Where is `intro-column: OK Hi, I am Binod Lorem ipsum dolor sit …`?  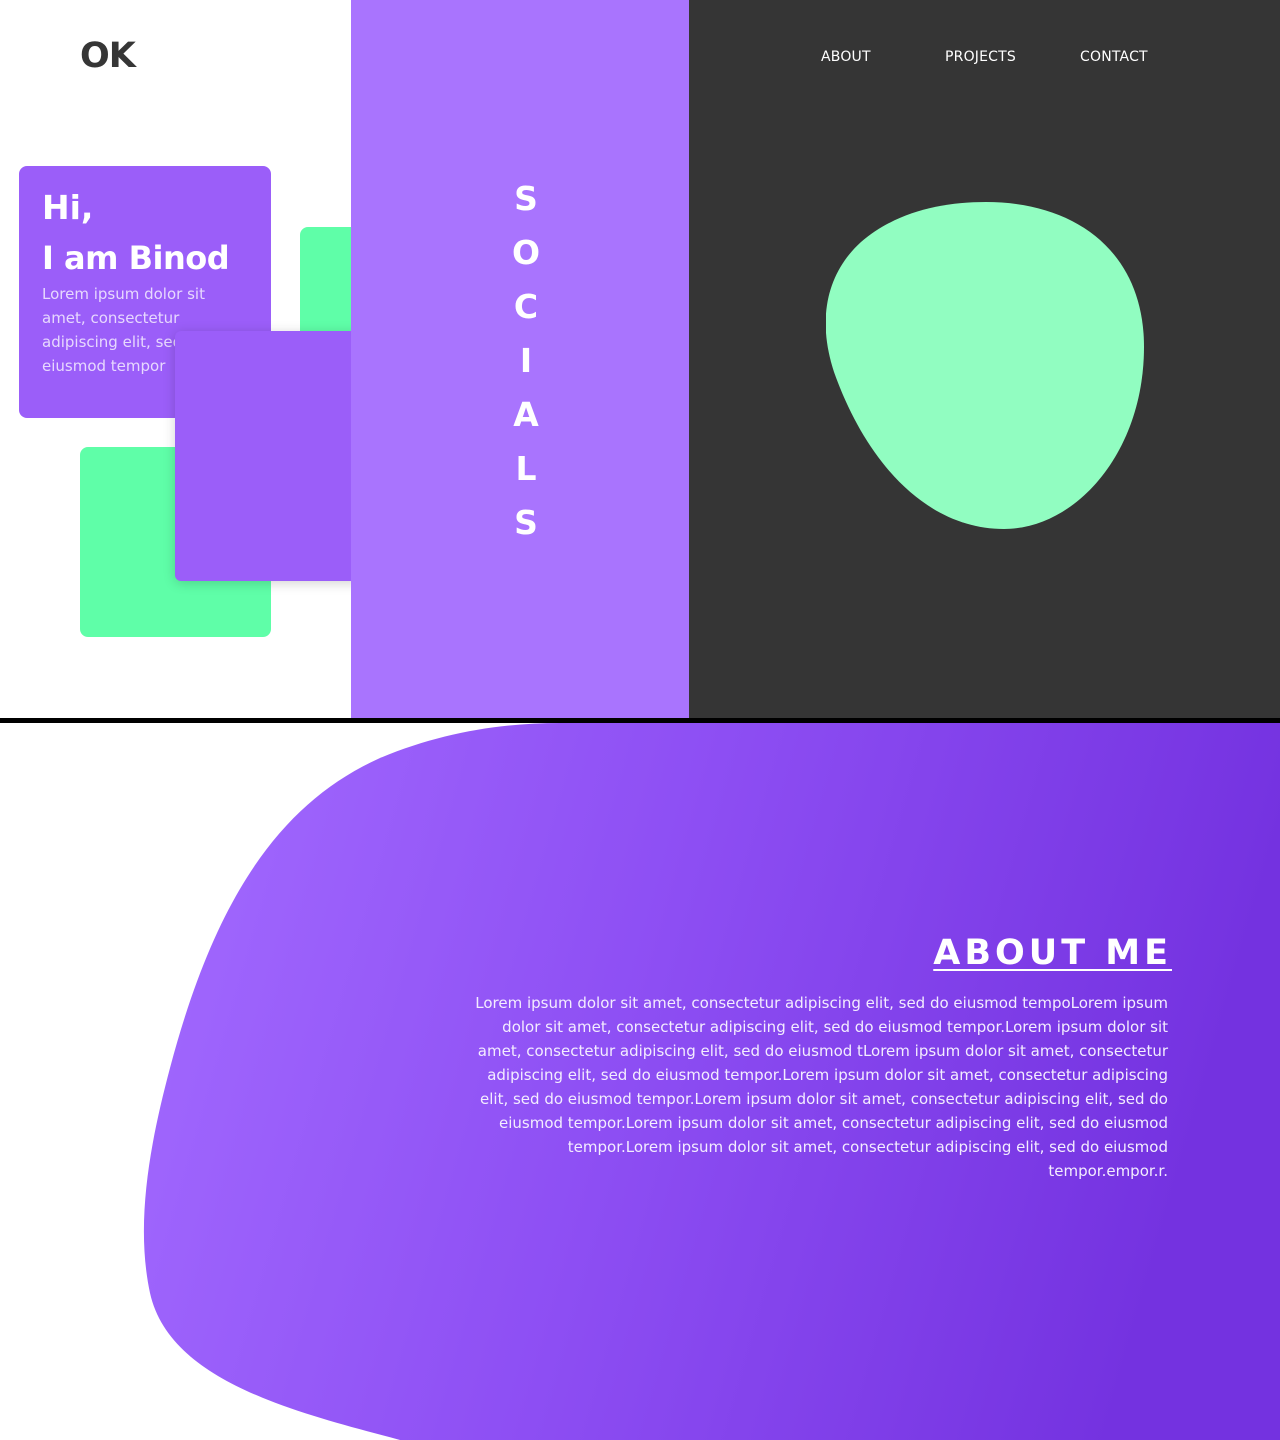 intro-column: OK Hi, I am Binod Lorem ipsum dolor sit … is located at coordinates (175, 359).